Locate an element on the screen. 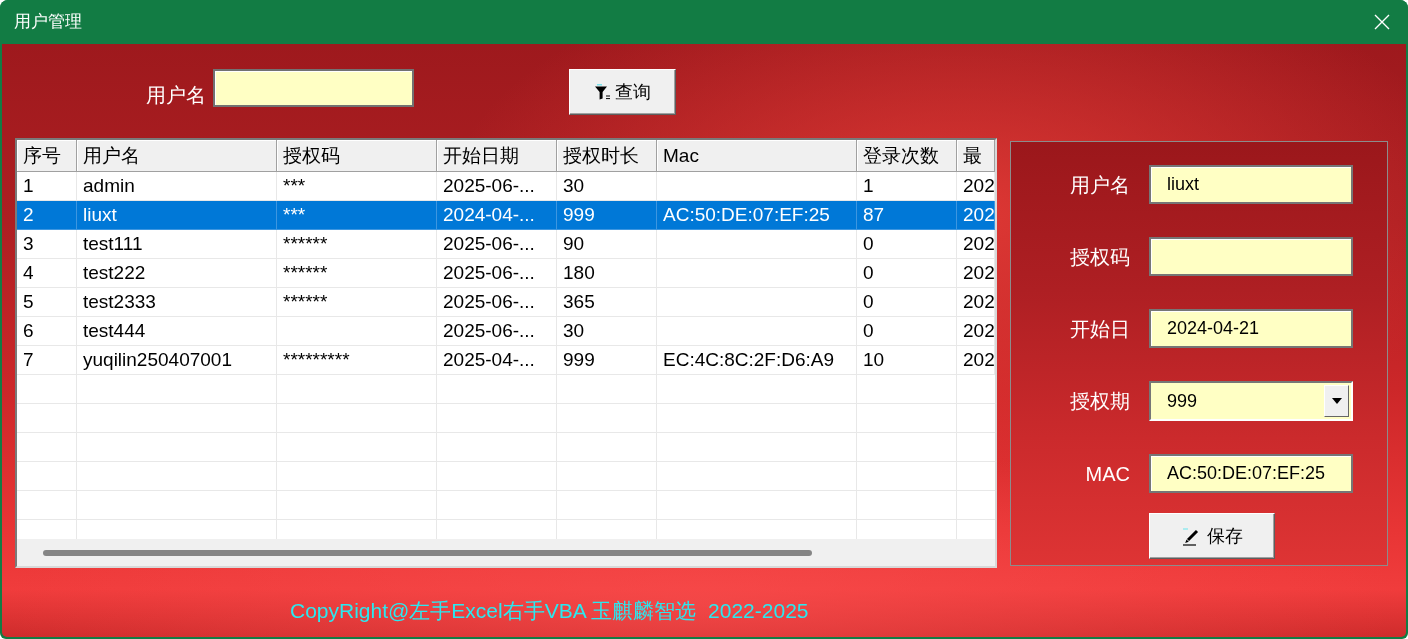 The image size is (1408, 639). combo-box: 999 is located at coordinates (1251, 401).